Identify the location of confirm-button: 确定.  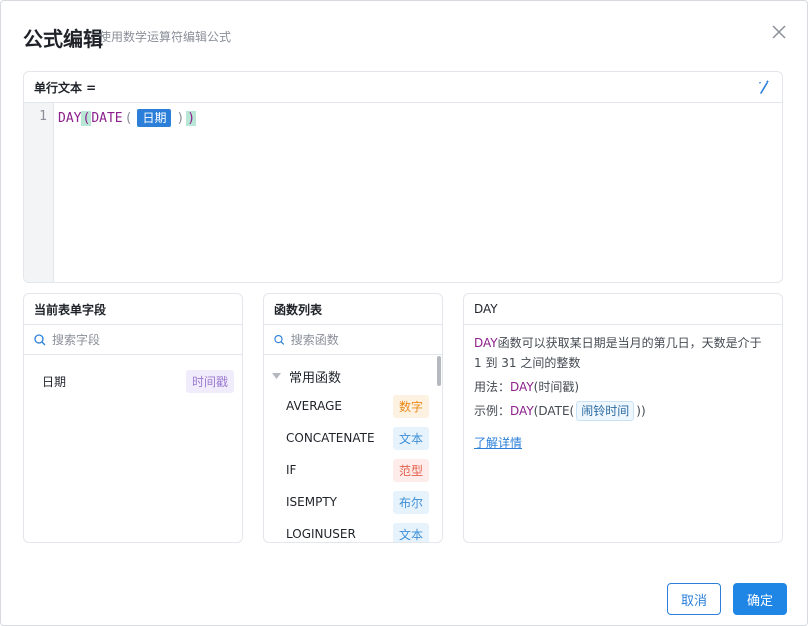
(760, 599).